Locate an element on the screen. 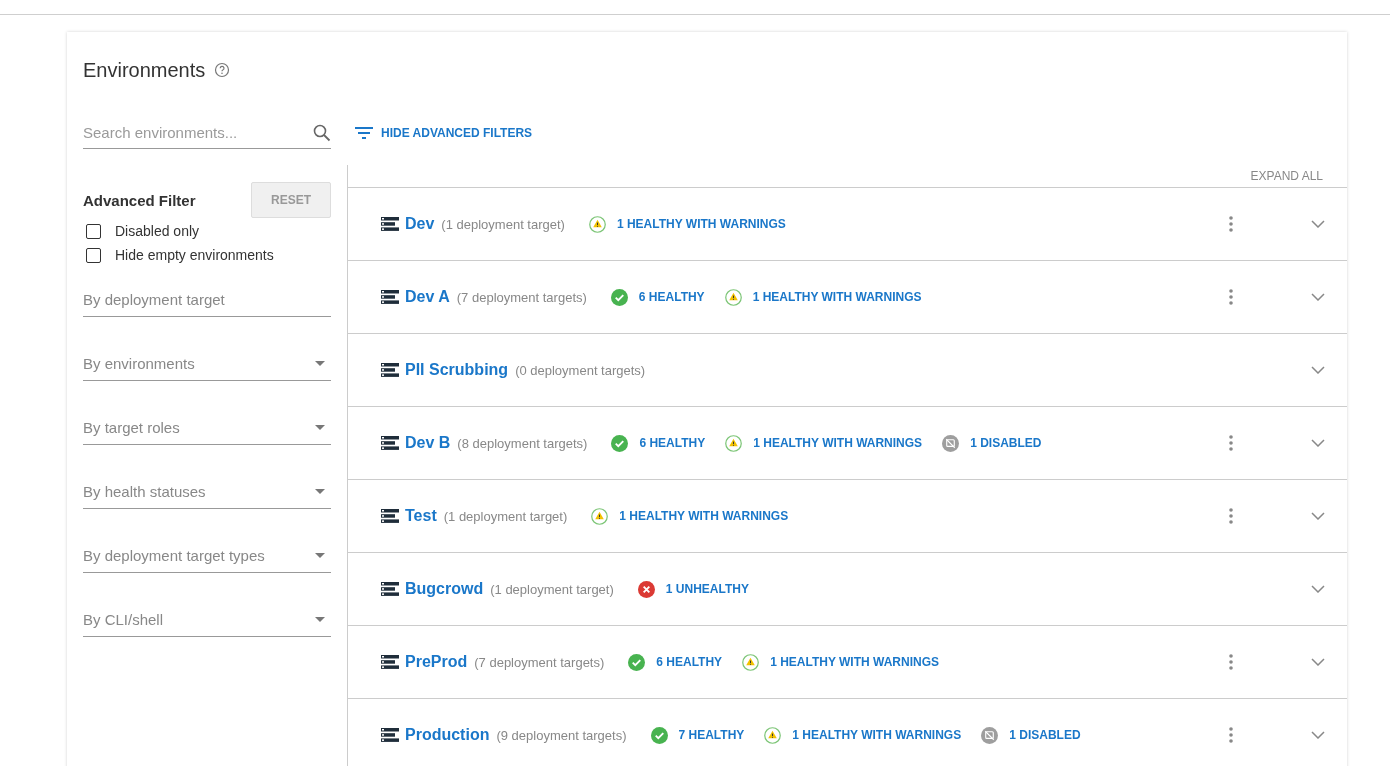 This screenshot has width=1390, height=766. reset-button: RESET is located at coordinates (291, 200).